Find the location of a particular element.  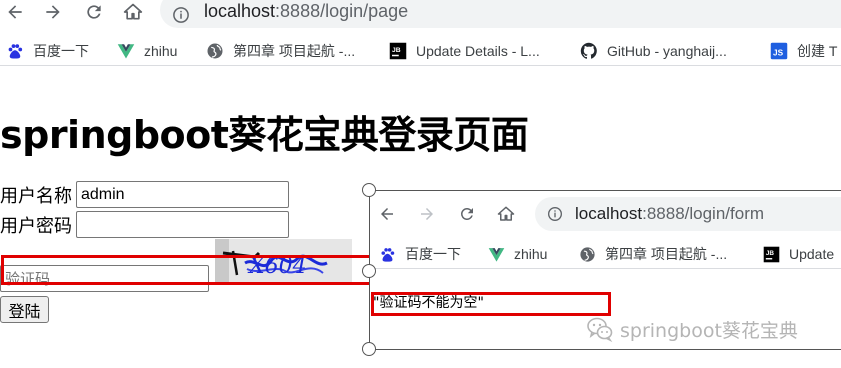

url-host: localhost is located at coordinates (240, 11).